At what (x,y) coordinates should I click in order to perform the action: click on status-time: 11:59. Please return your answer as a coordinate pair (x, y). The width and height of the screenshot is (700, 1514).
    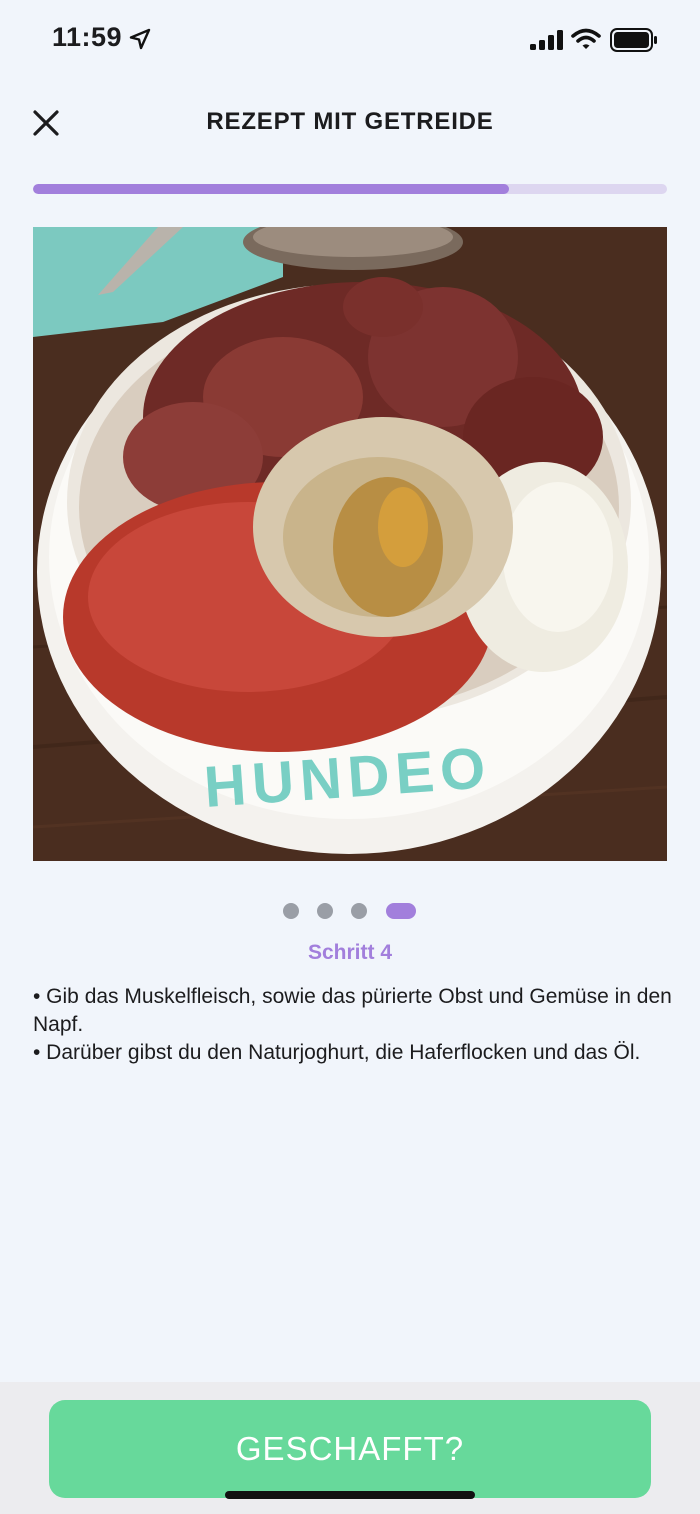
    Looking at the image, I should click on (87, 37).